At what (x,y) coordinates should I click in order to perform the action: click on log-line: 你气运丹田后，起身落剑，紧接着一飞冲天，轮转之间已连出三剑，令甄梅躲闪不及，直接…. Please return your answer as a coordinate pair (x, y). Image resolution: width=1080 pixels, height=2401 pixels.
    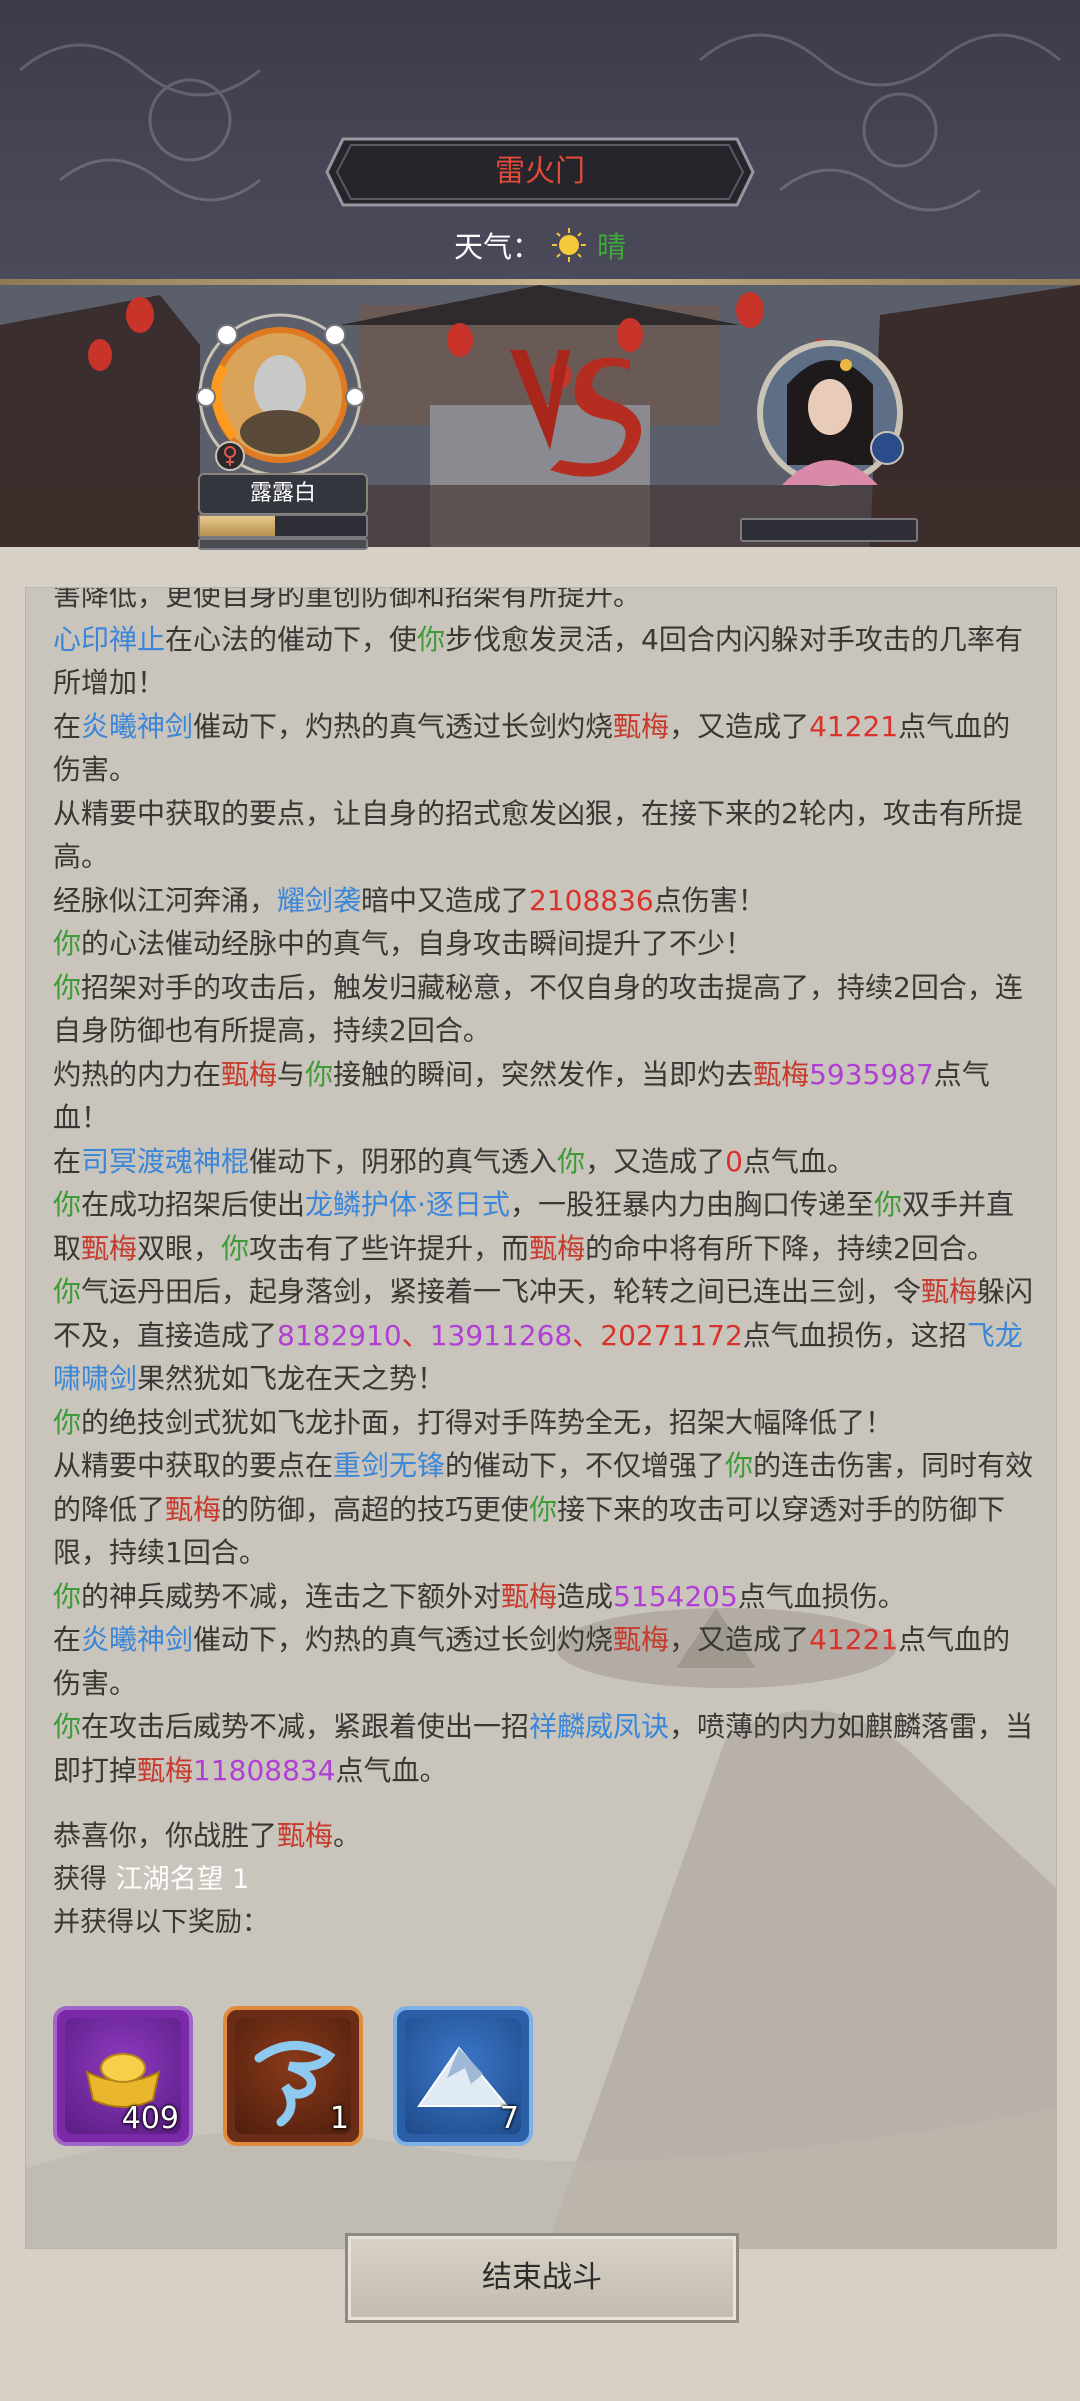
    Looking at the image, I should click on (543, 1335).